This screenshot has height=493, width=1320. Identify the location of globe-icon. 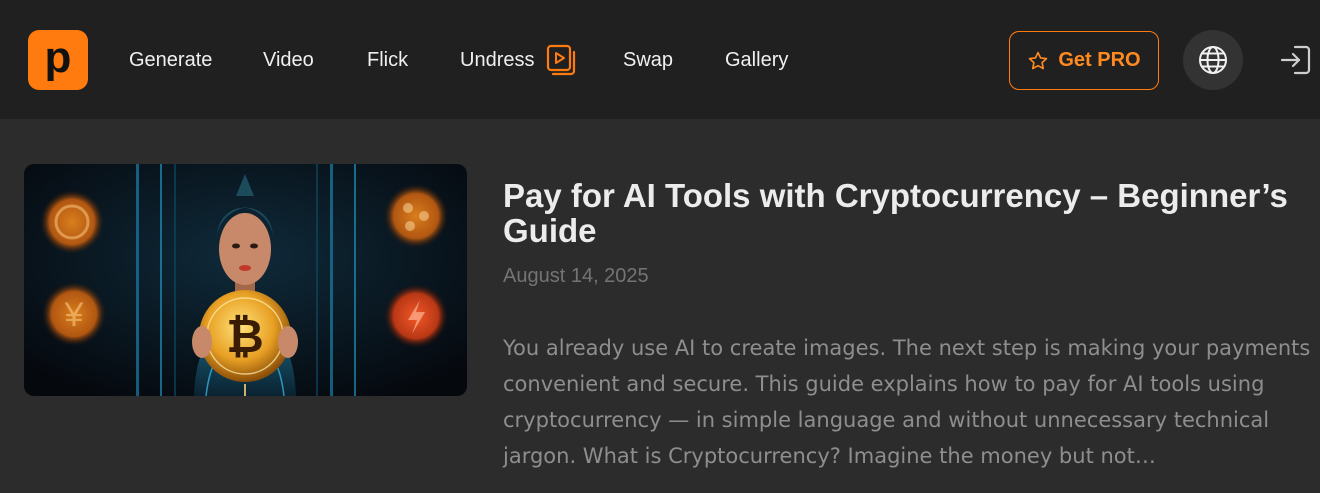
(1213, 60).